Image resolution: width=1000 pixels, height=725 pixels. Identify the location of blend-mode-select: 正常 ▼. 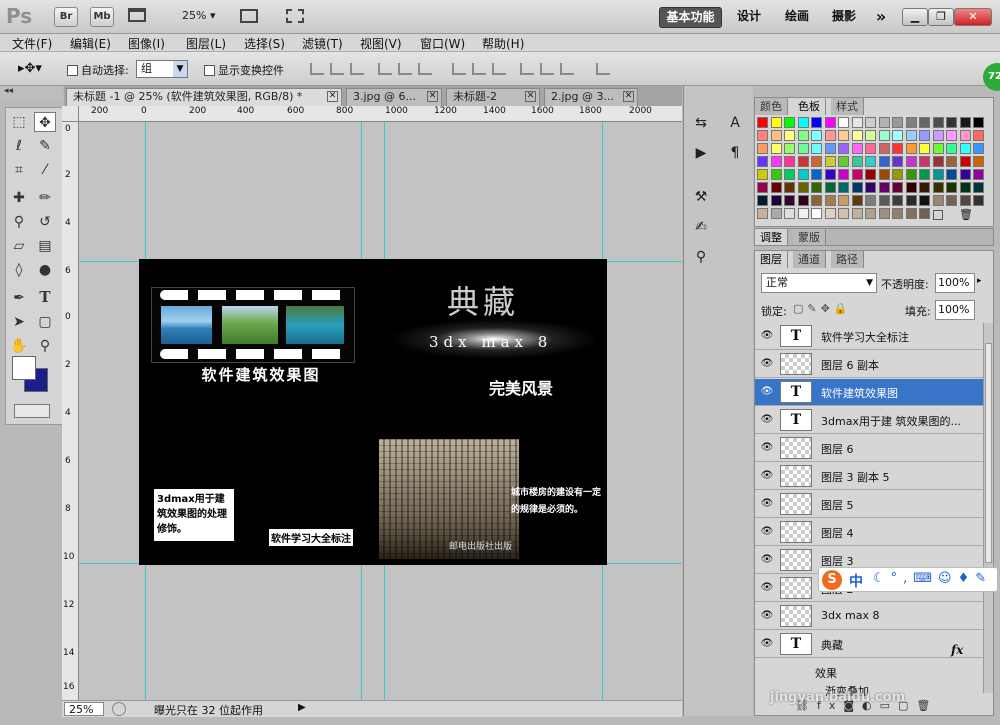
(819, 283).